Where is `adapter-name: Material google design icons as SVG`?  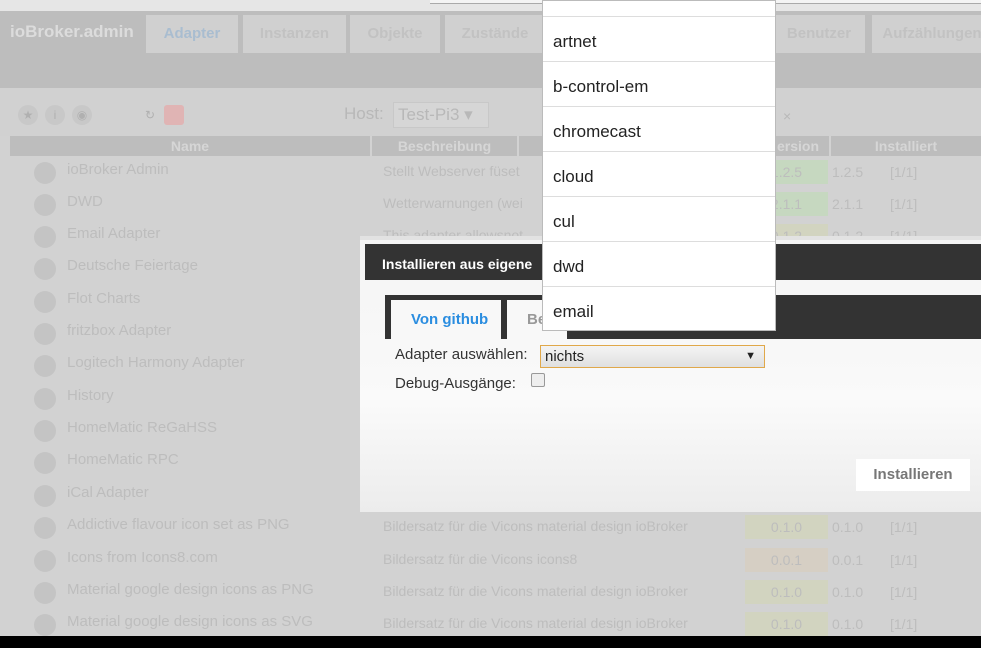 adapter-name: Material google design icons as SVG is located at coordinates (190, 621).